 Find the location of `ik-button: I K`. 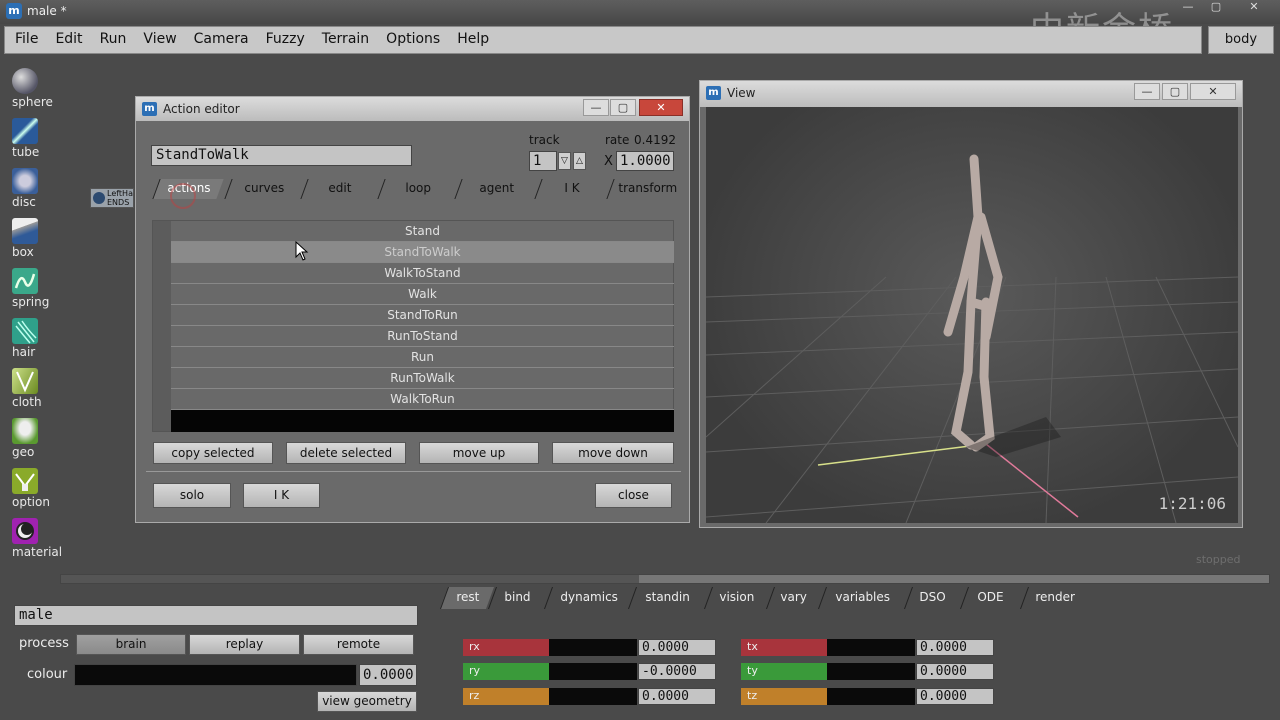

ik-button: I K is located at coordinates (281, 495).